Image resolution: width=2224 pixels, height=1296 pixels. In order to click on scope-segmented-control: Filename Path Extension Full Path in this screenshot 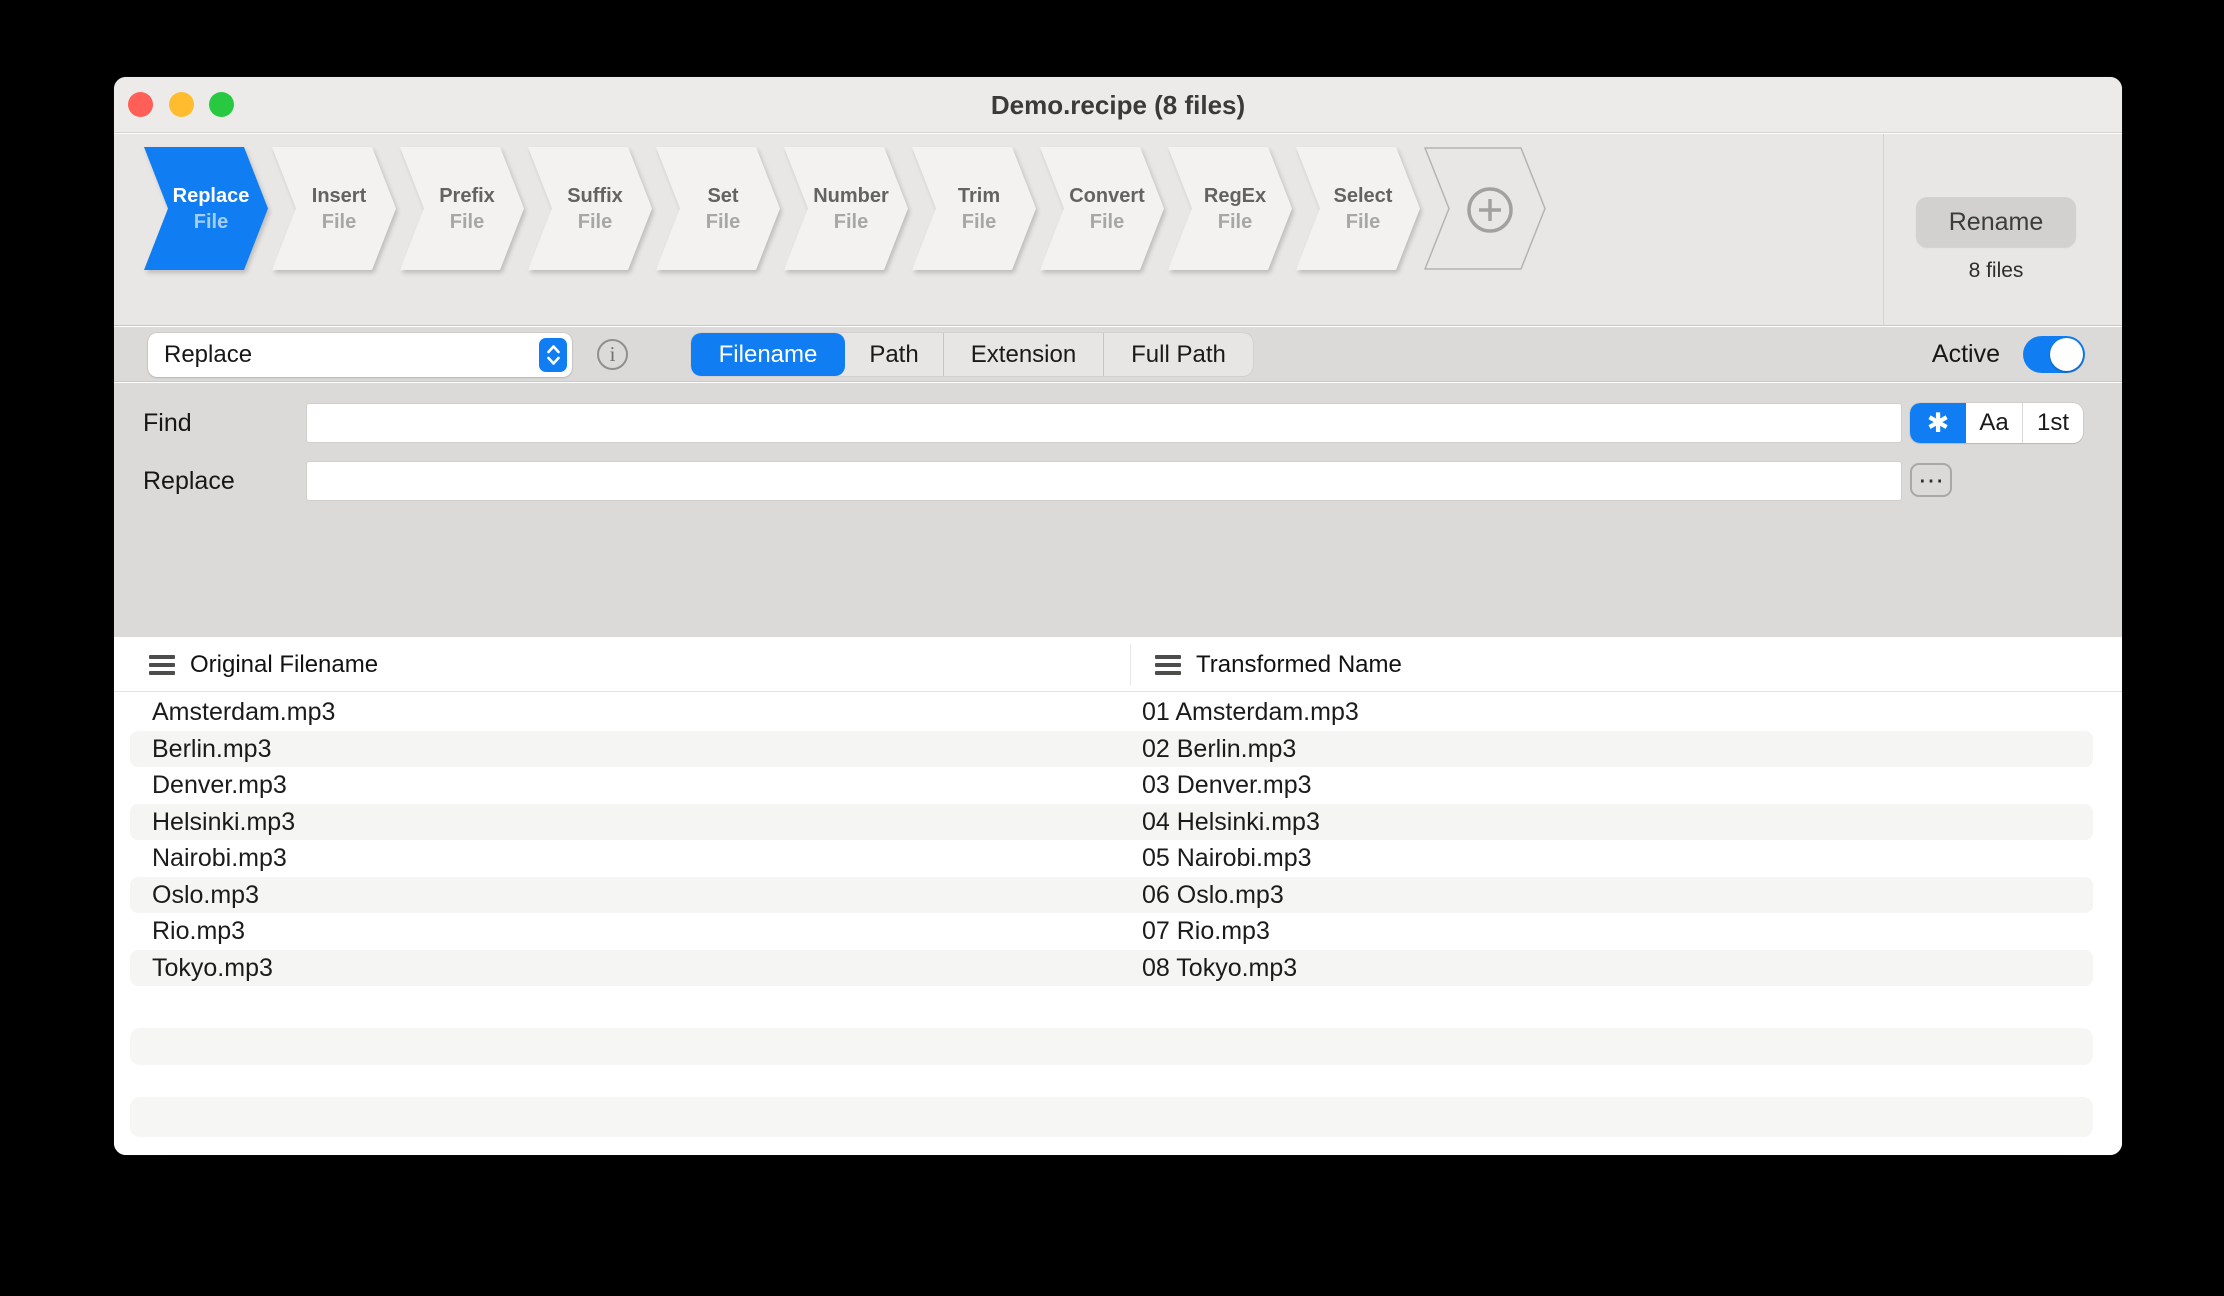, I will do `click(972, 354)`.